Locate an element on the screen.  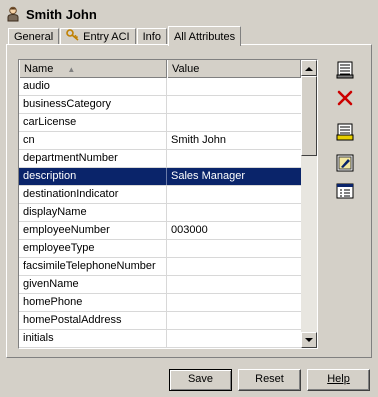
tab-bar: General Entry ACI Info All Attributes is located at coordinates (125, 36).